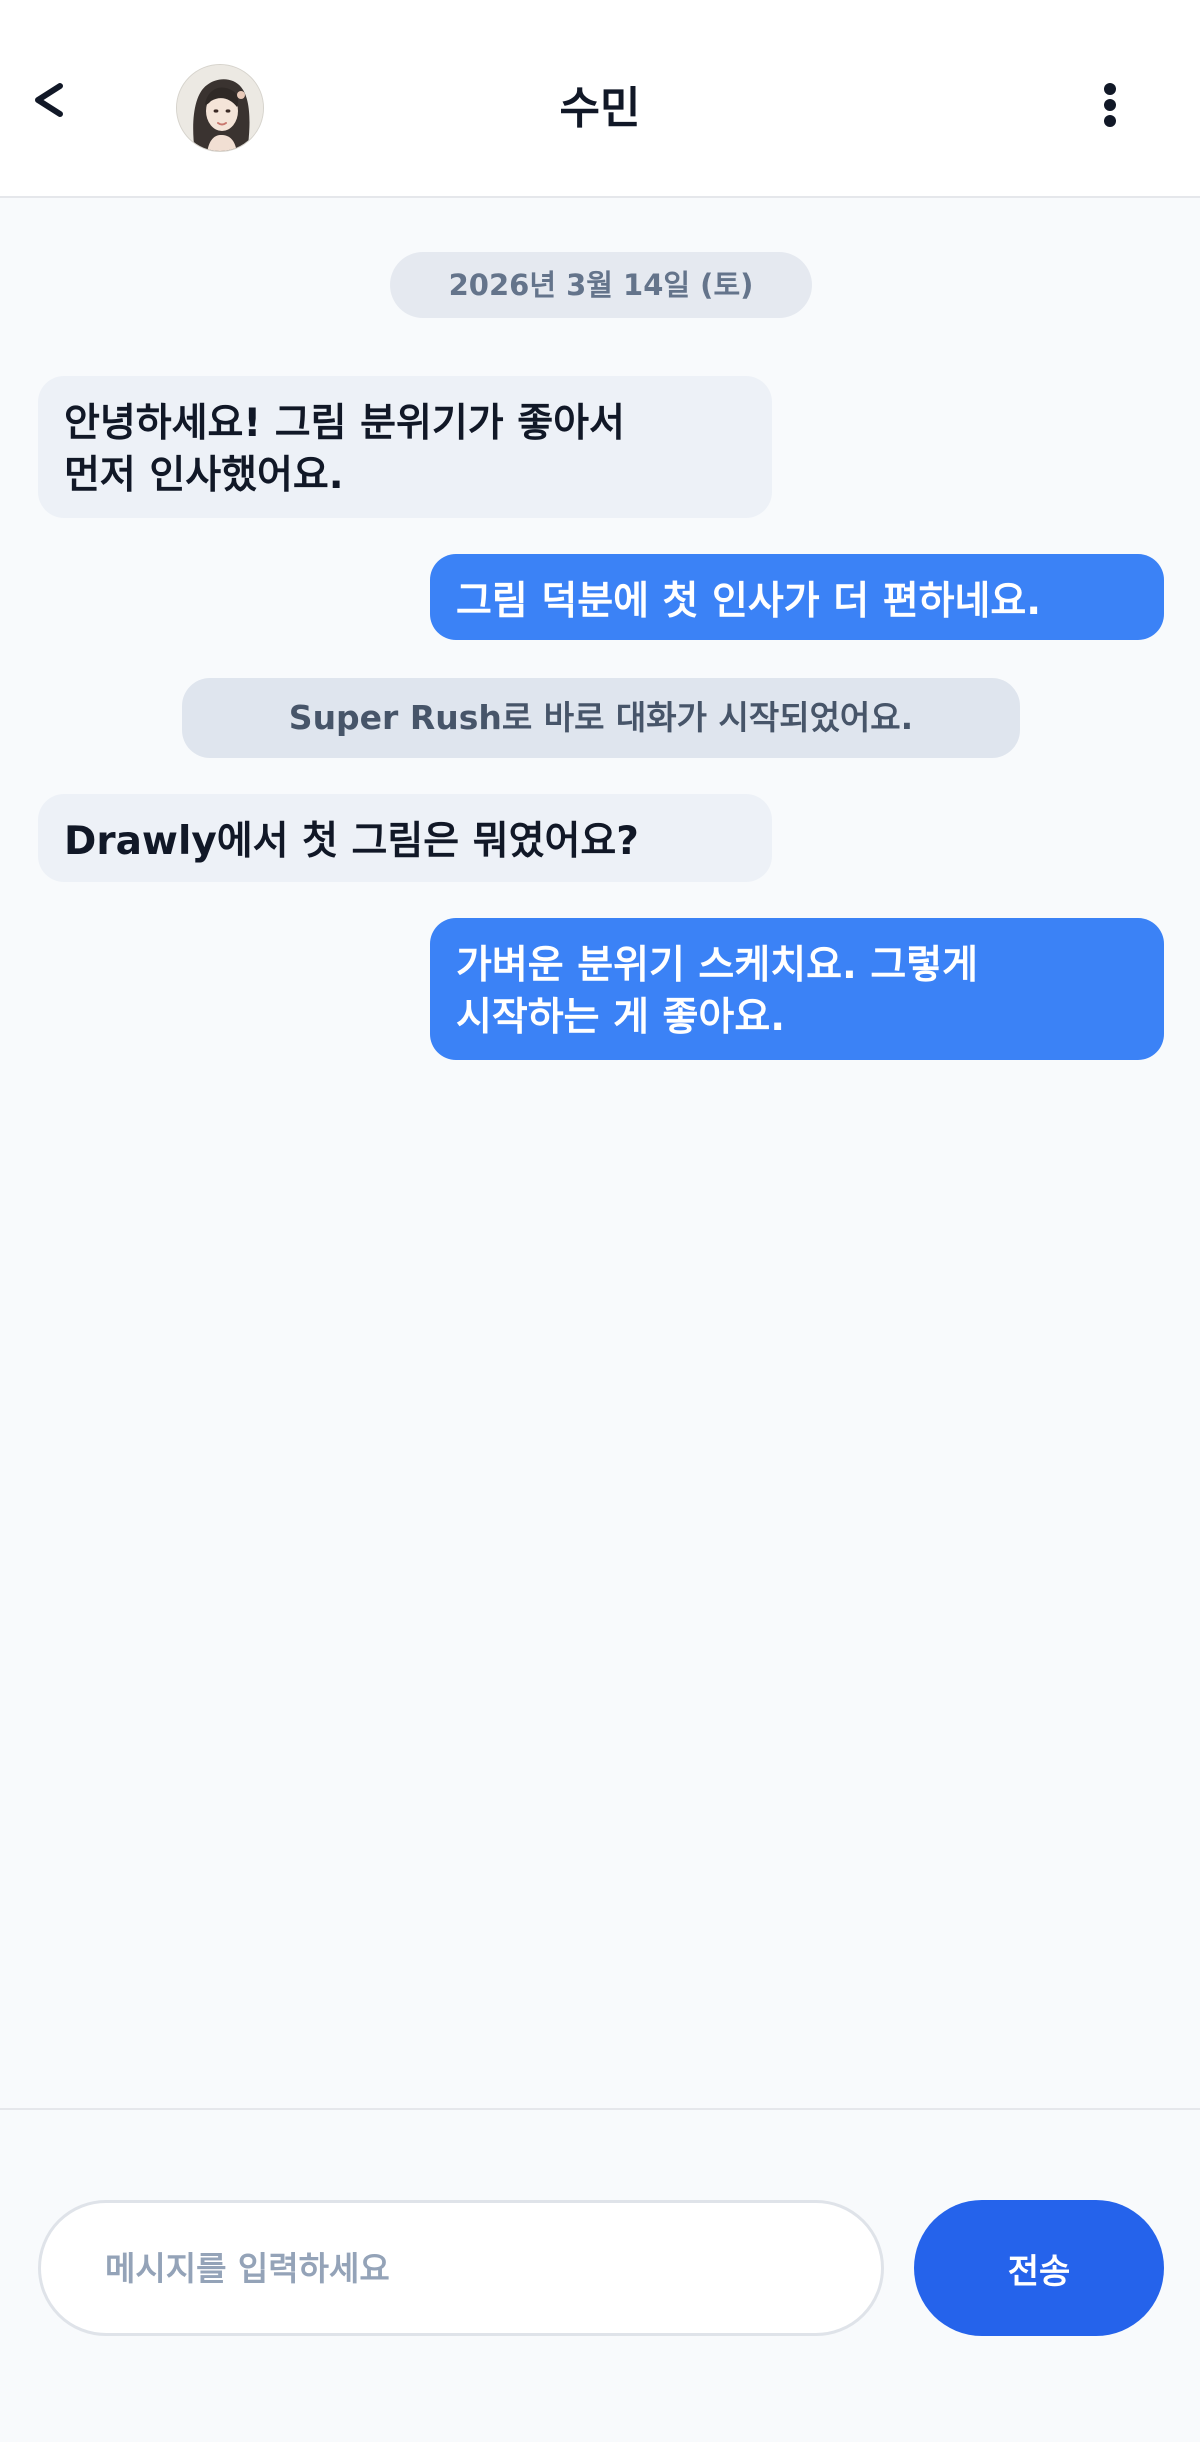 Image resolution: width=1200 pixels, height=2442 pixels. What do you see at coordinates (601, 718) in the screenshot?
I see `system-notice: Super Rush로 바로 대화가 시작되었어요.` at bounding box center [601, 718].